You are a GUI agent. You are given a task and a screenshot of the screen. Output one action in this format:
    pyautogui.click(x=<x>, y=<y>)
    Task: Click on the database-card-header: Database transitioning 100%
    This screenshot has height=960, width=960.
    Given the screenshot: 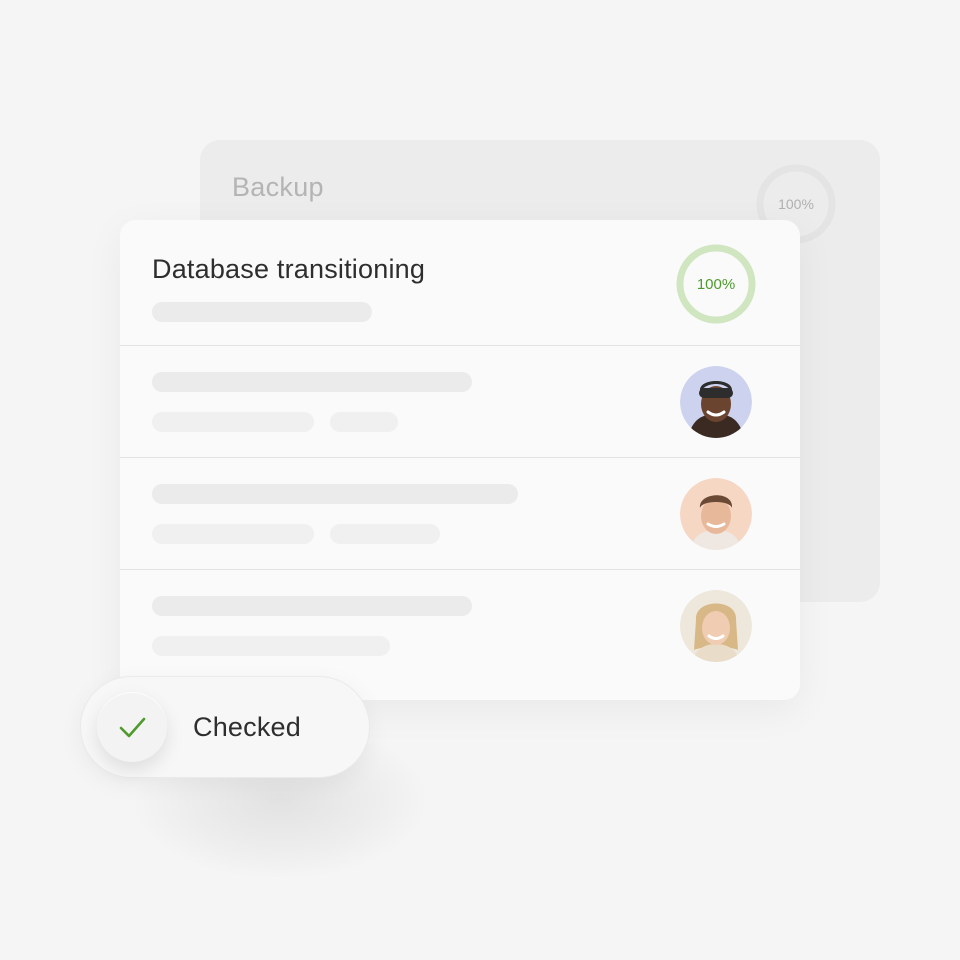 What is the action you would take?
    pyautogui.click(x=460, y=283)
    